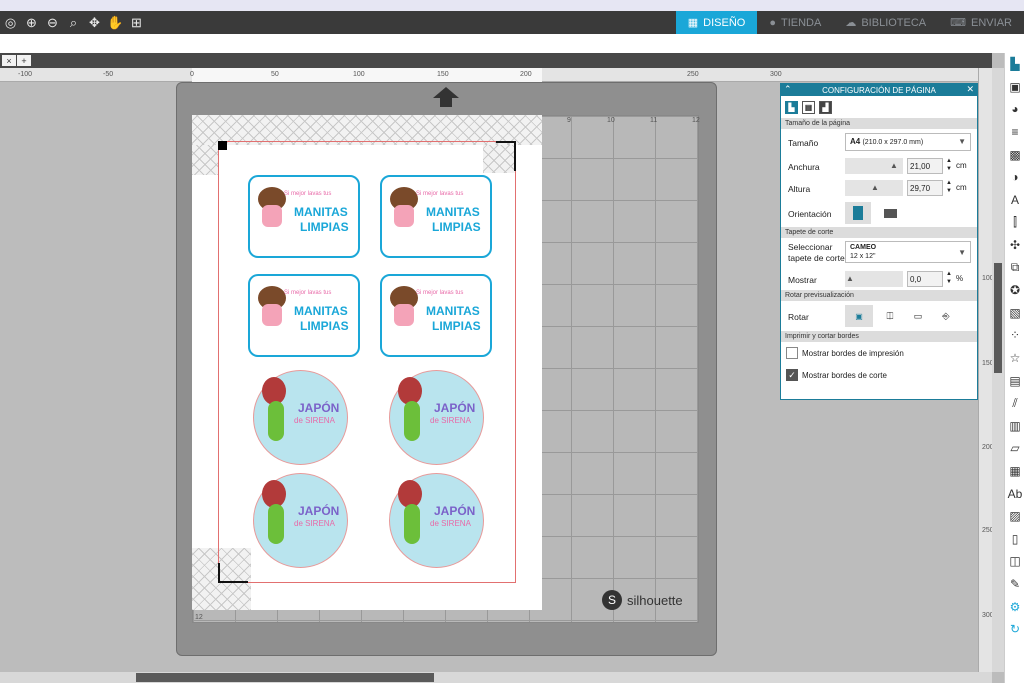 The width and height of the screenshot is (1024, 683). Describe the element at coordinates (1014, 629) in the screenshot. I see `refresh-icon: ↻` at that location.